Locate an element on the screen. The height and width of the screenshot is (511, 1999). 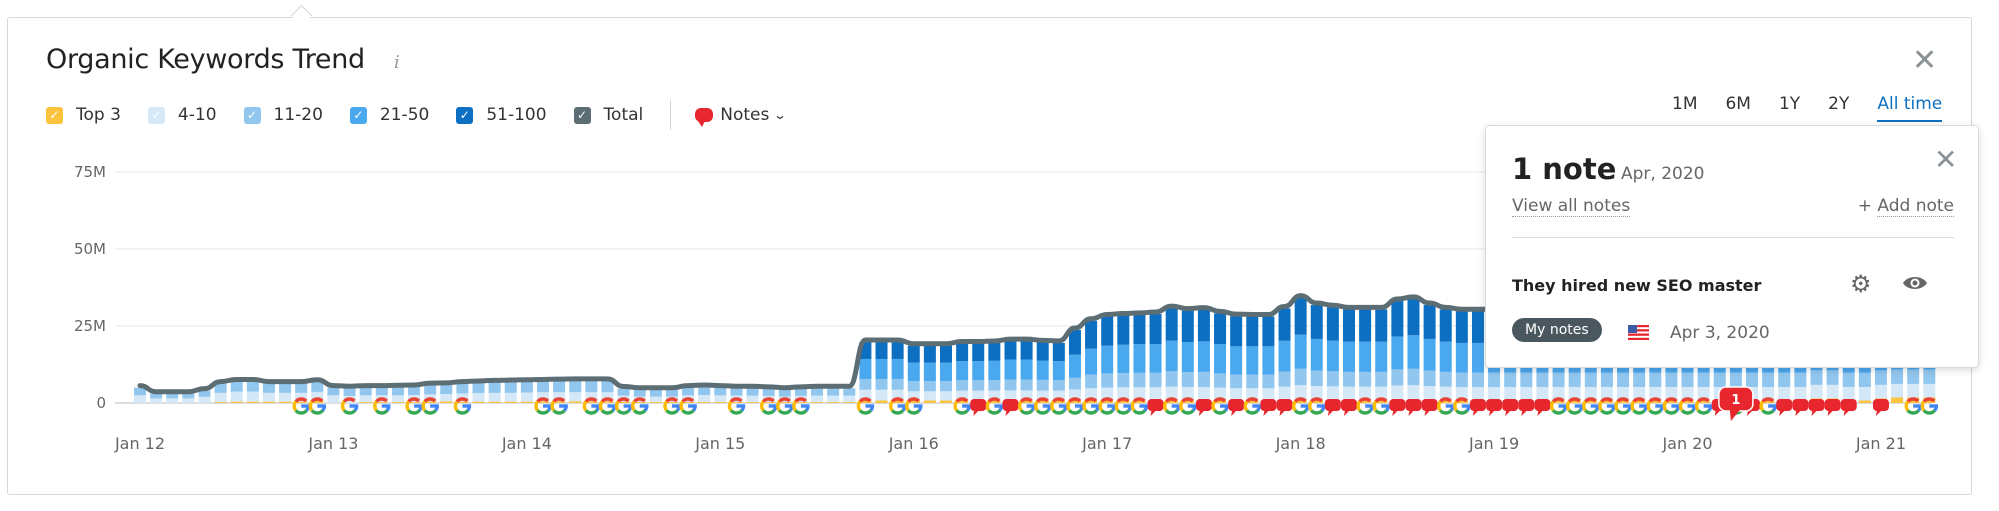
x-tick-label: Jan 18 is located at coordinates (1300, 443).